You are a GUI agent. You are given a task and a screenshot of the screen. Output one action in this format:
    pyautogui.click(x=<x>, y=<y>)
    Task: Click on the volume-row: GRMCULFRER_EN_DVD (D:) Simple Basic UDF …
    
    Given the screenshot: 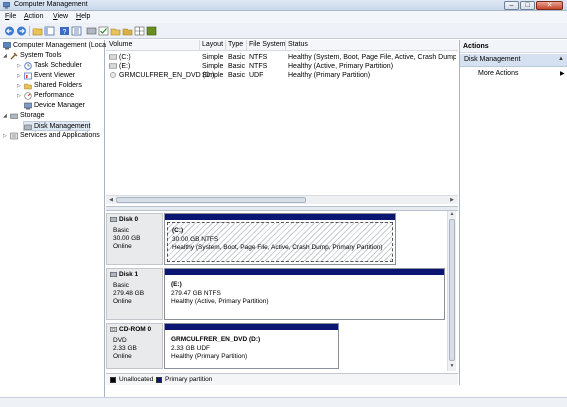 What is the action you would take?
    pyautogui.click(x=282, y=75)
    